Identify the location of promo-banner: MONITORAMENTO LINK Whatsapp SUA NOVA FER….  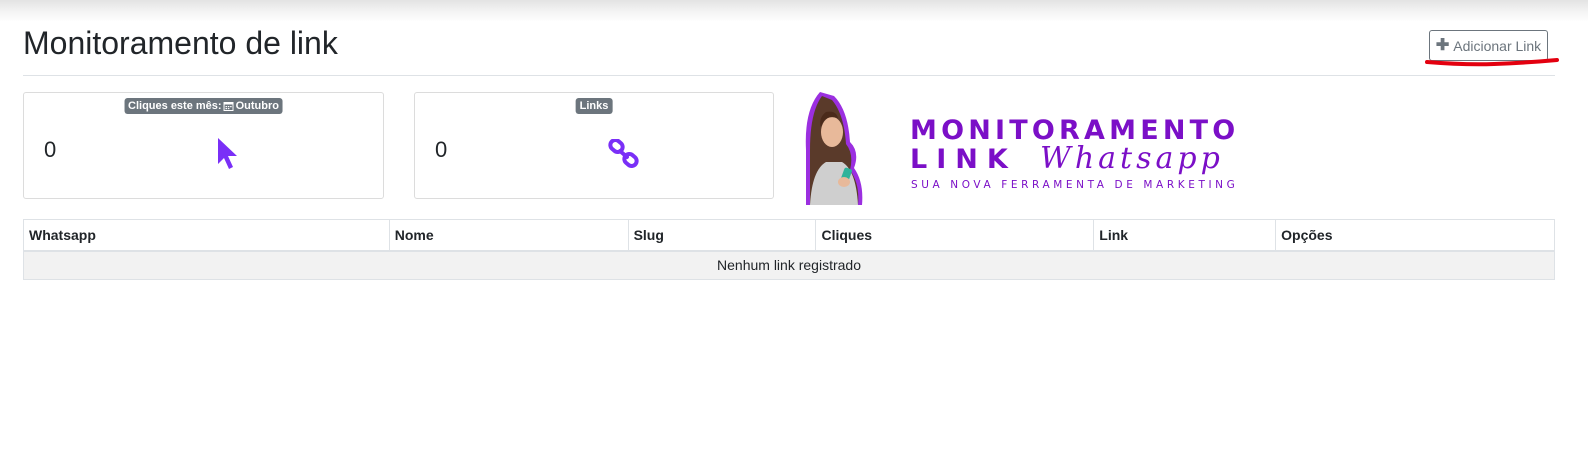
(1021, 148).